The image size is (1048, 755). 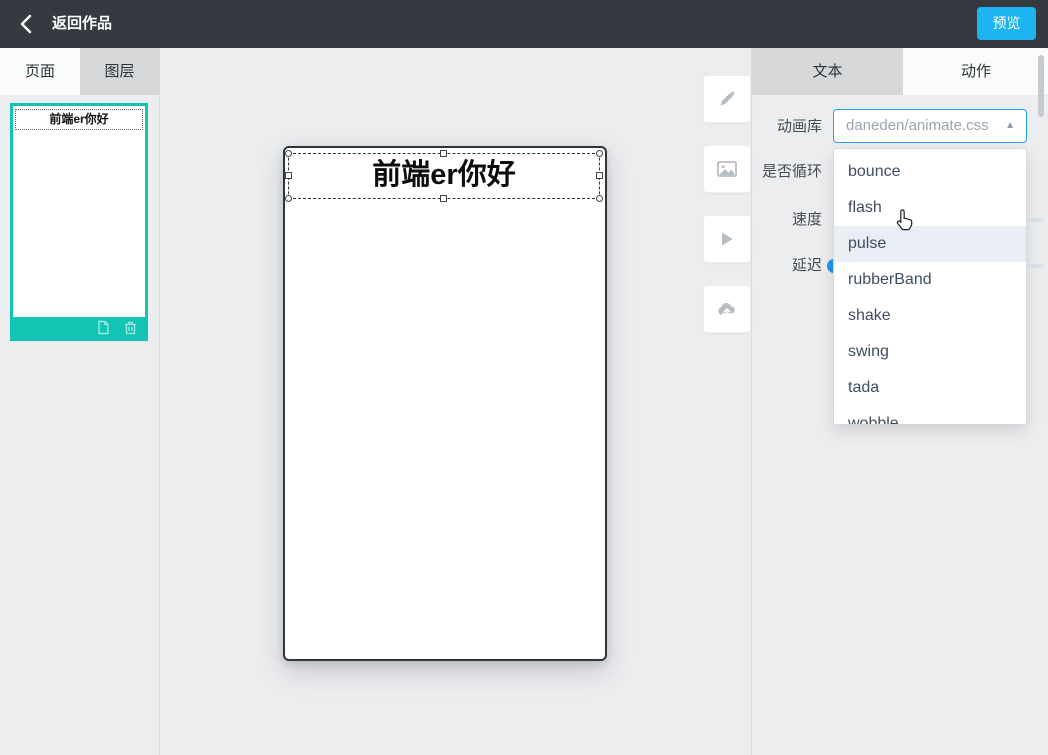 I want to click on label-delay: 延迟, so click(x=806, y=265).